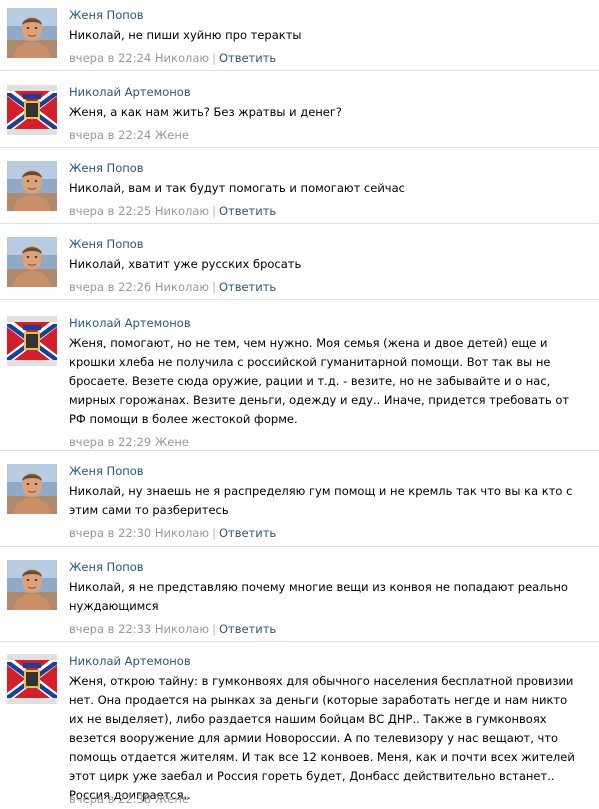  What do you see at coordinates (110, 533) in the screenshot?
I see `comment-timestamp: вчера в 22:30` at bounding box center [110, 533].